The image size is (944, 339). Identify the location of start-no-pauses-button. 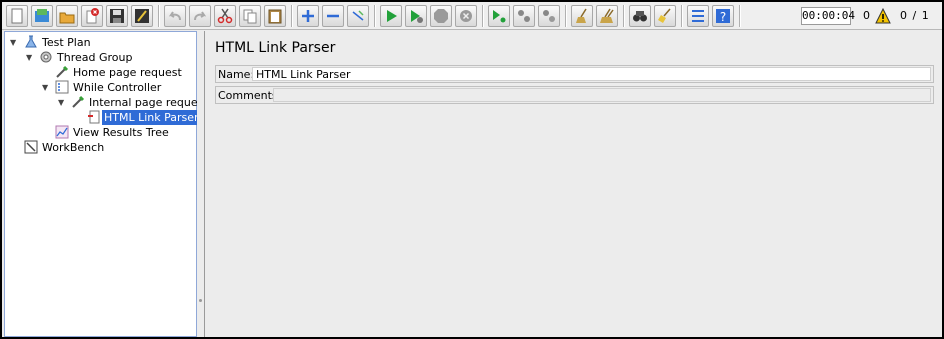
(416, 16).